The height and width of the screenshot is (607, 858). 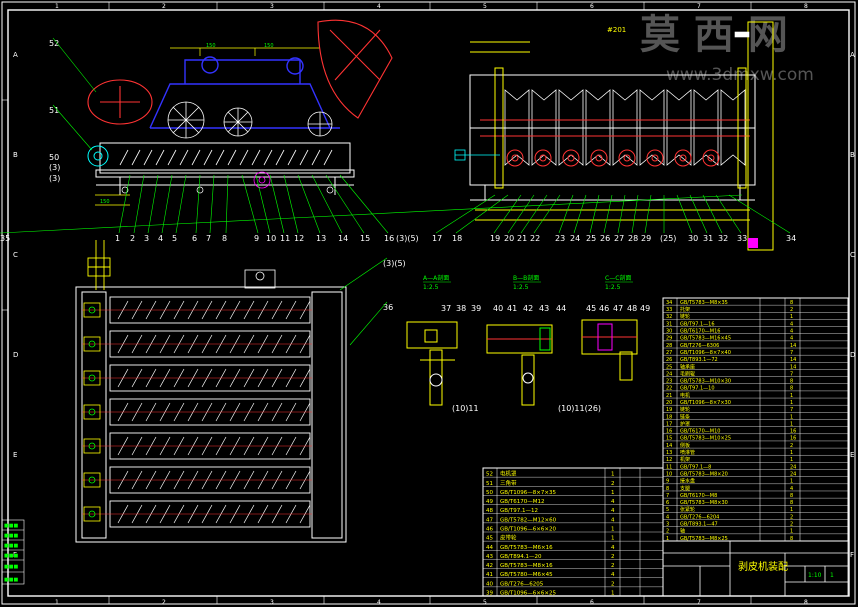 What do you see at coordinates (668, 238) in the screenshot?
I see `callout-(25): (25)` at bounding box center [668, 238].